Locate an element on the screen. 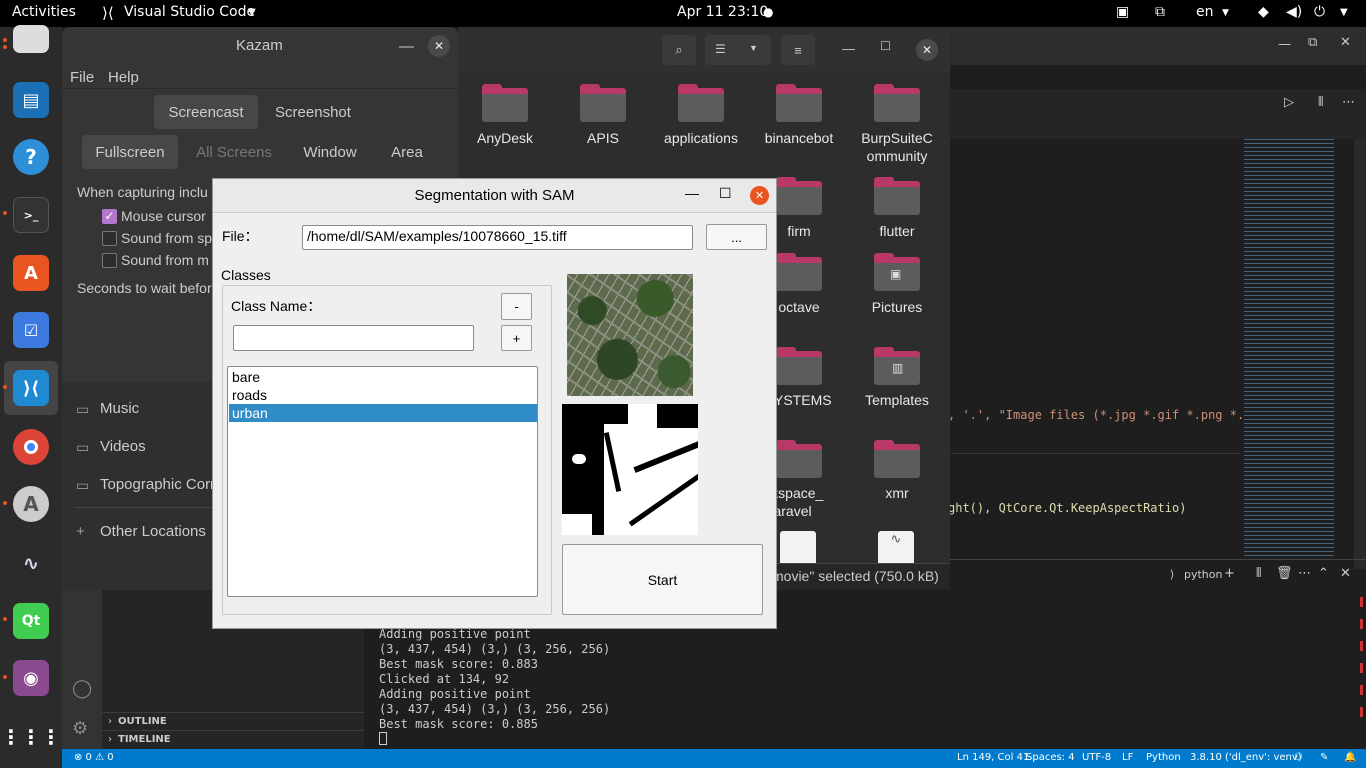 The height and width of the screenshot is (768, 1366). outline-section: OUTLINE is located at coordinates (142, 721).